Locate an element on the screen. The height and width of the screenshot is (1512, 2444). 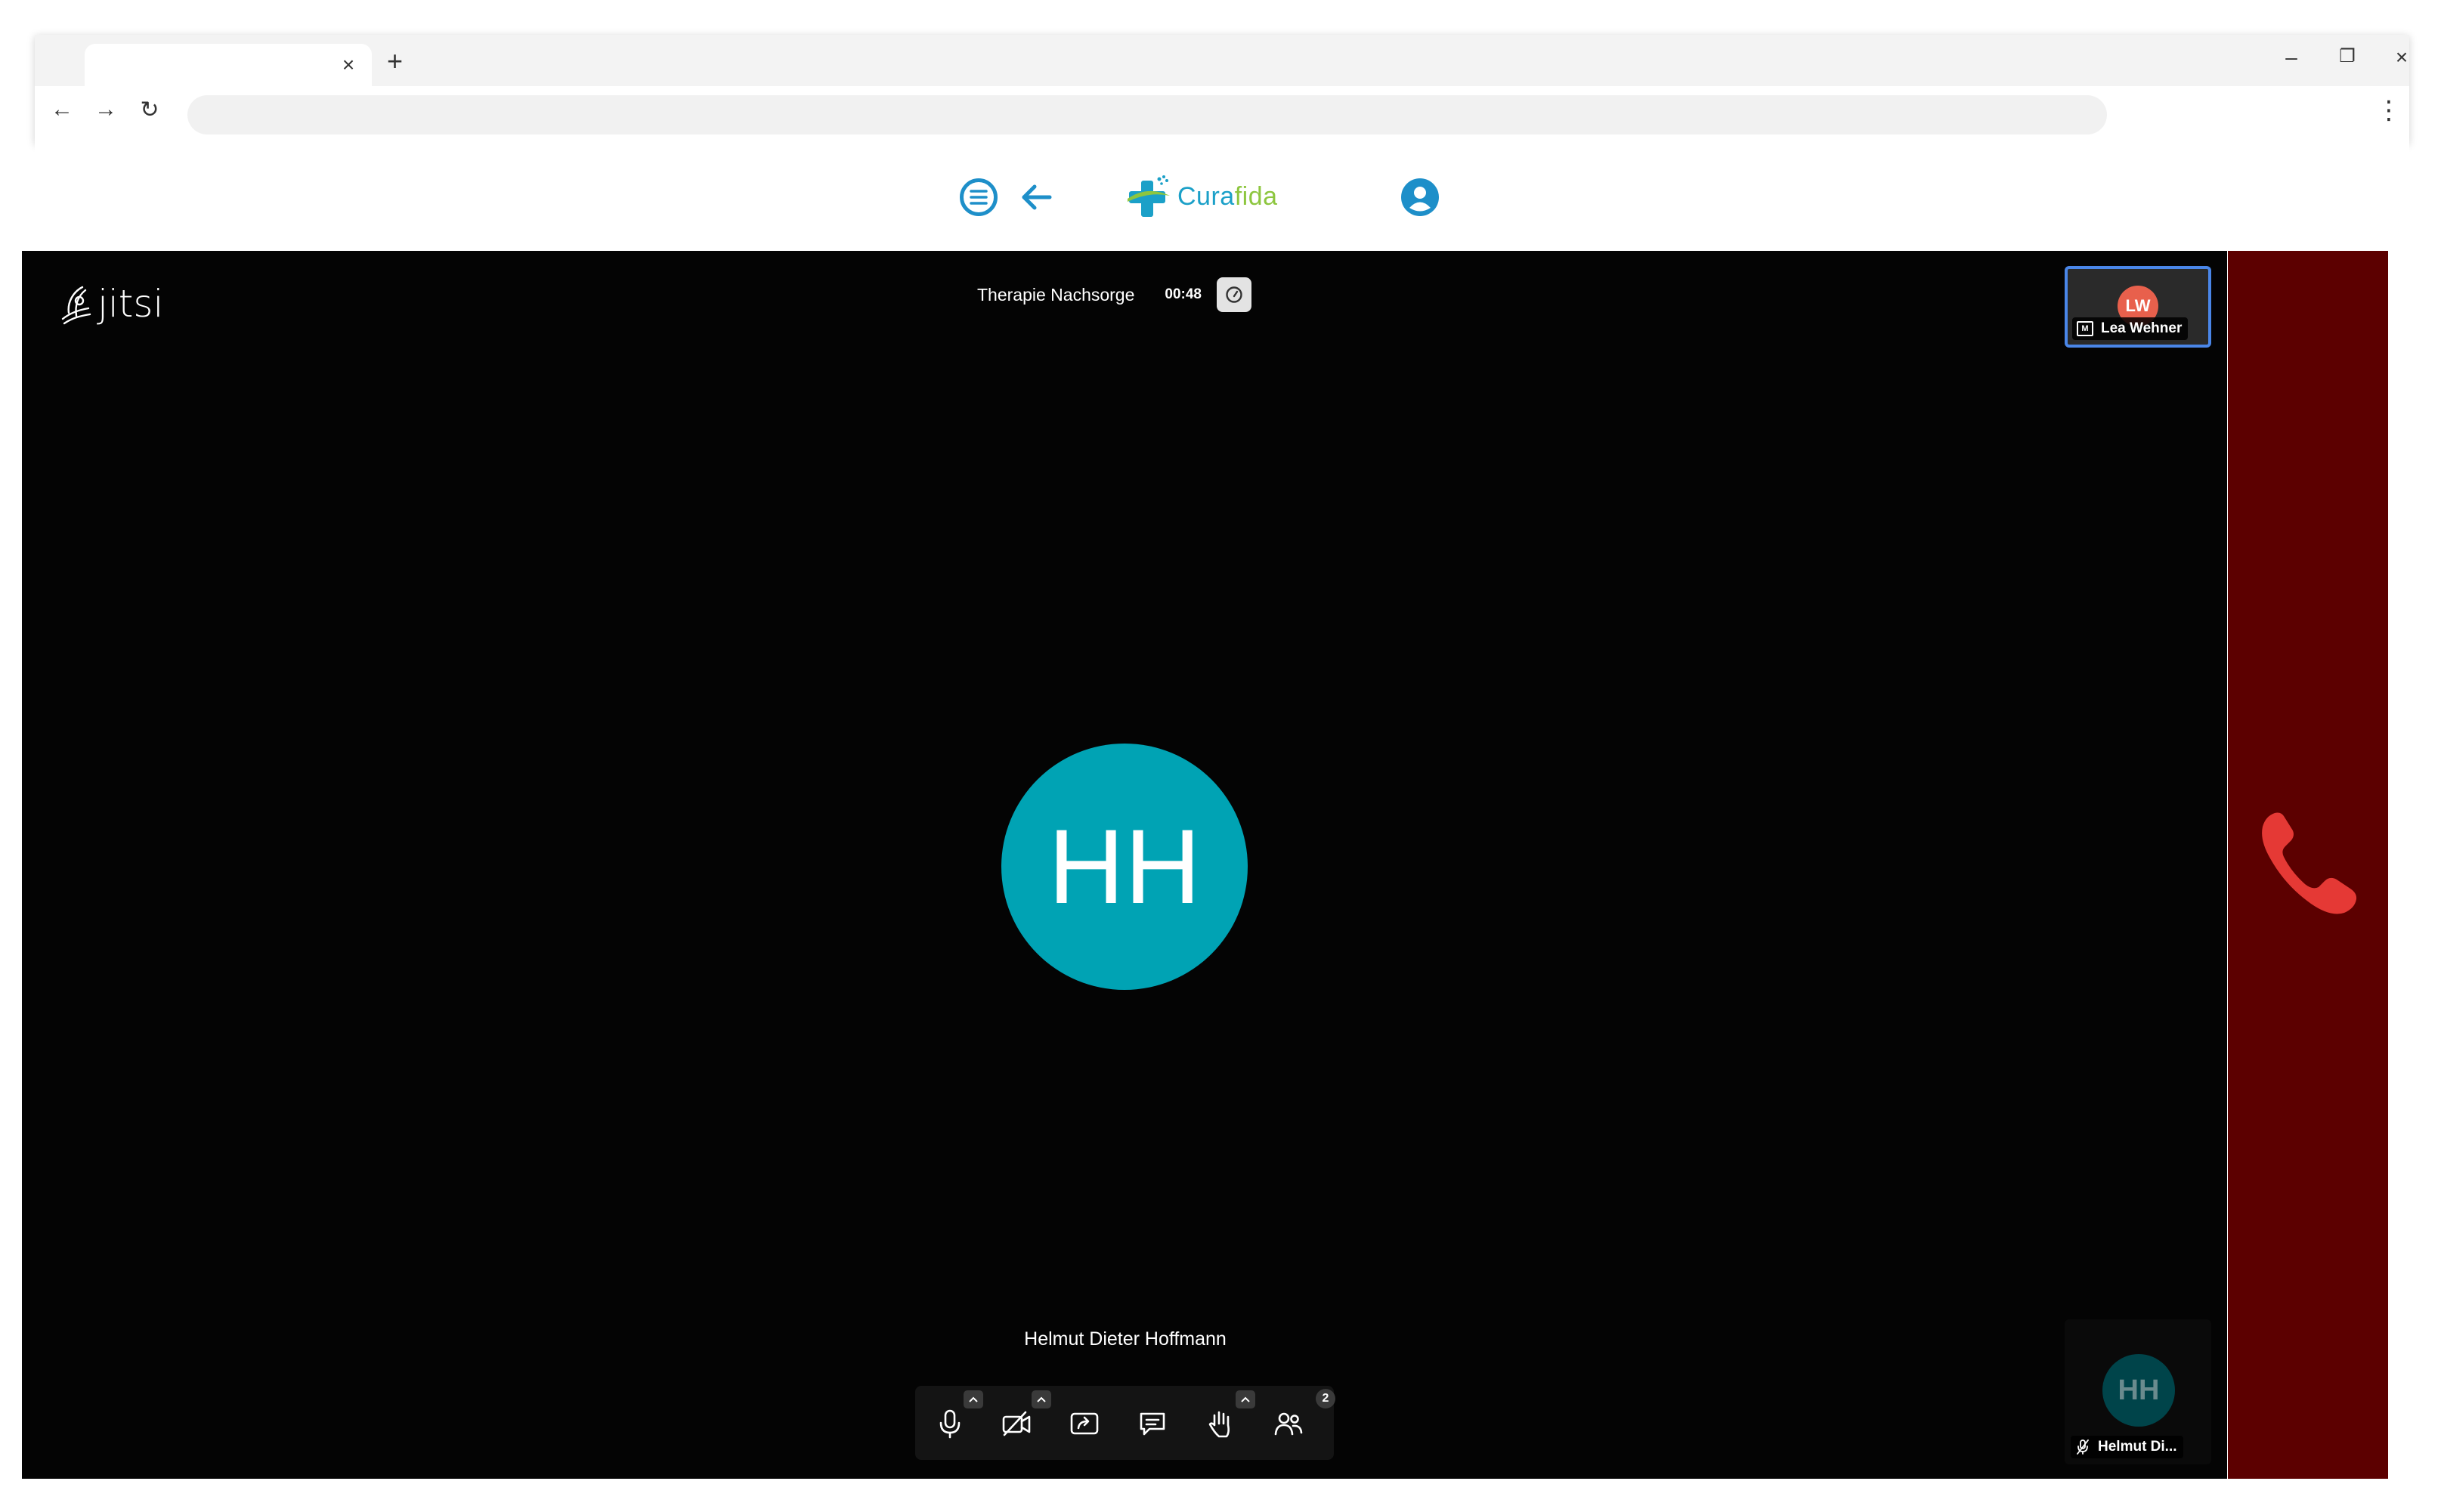
window-close-button: × is located at coordinates (2402, 57).